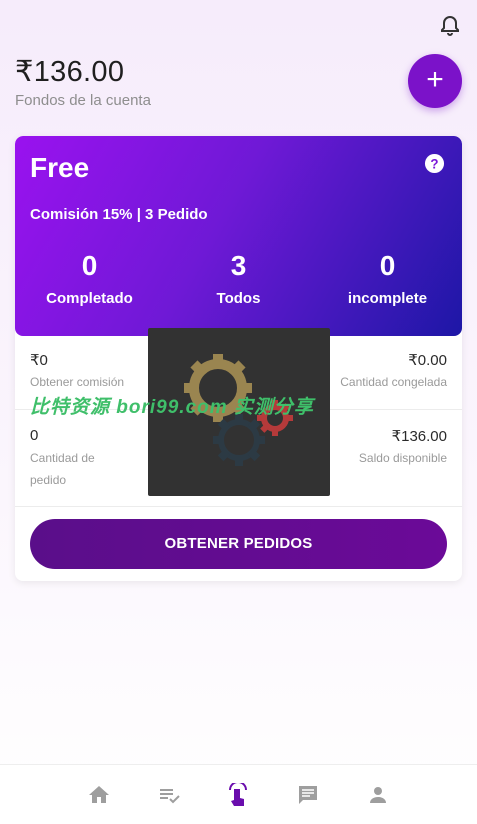 The image size is (477, 824). I want to click on help-icon: ?, so click(434, 163).